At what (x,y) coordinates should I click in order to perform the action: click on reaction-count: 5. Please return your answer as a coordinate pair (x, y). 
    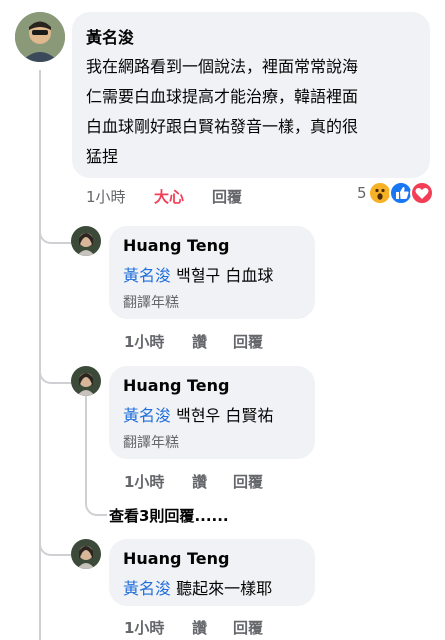
    Looking at the image, I should click on (362, 193).